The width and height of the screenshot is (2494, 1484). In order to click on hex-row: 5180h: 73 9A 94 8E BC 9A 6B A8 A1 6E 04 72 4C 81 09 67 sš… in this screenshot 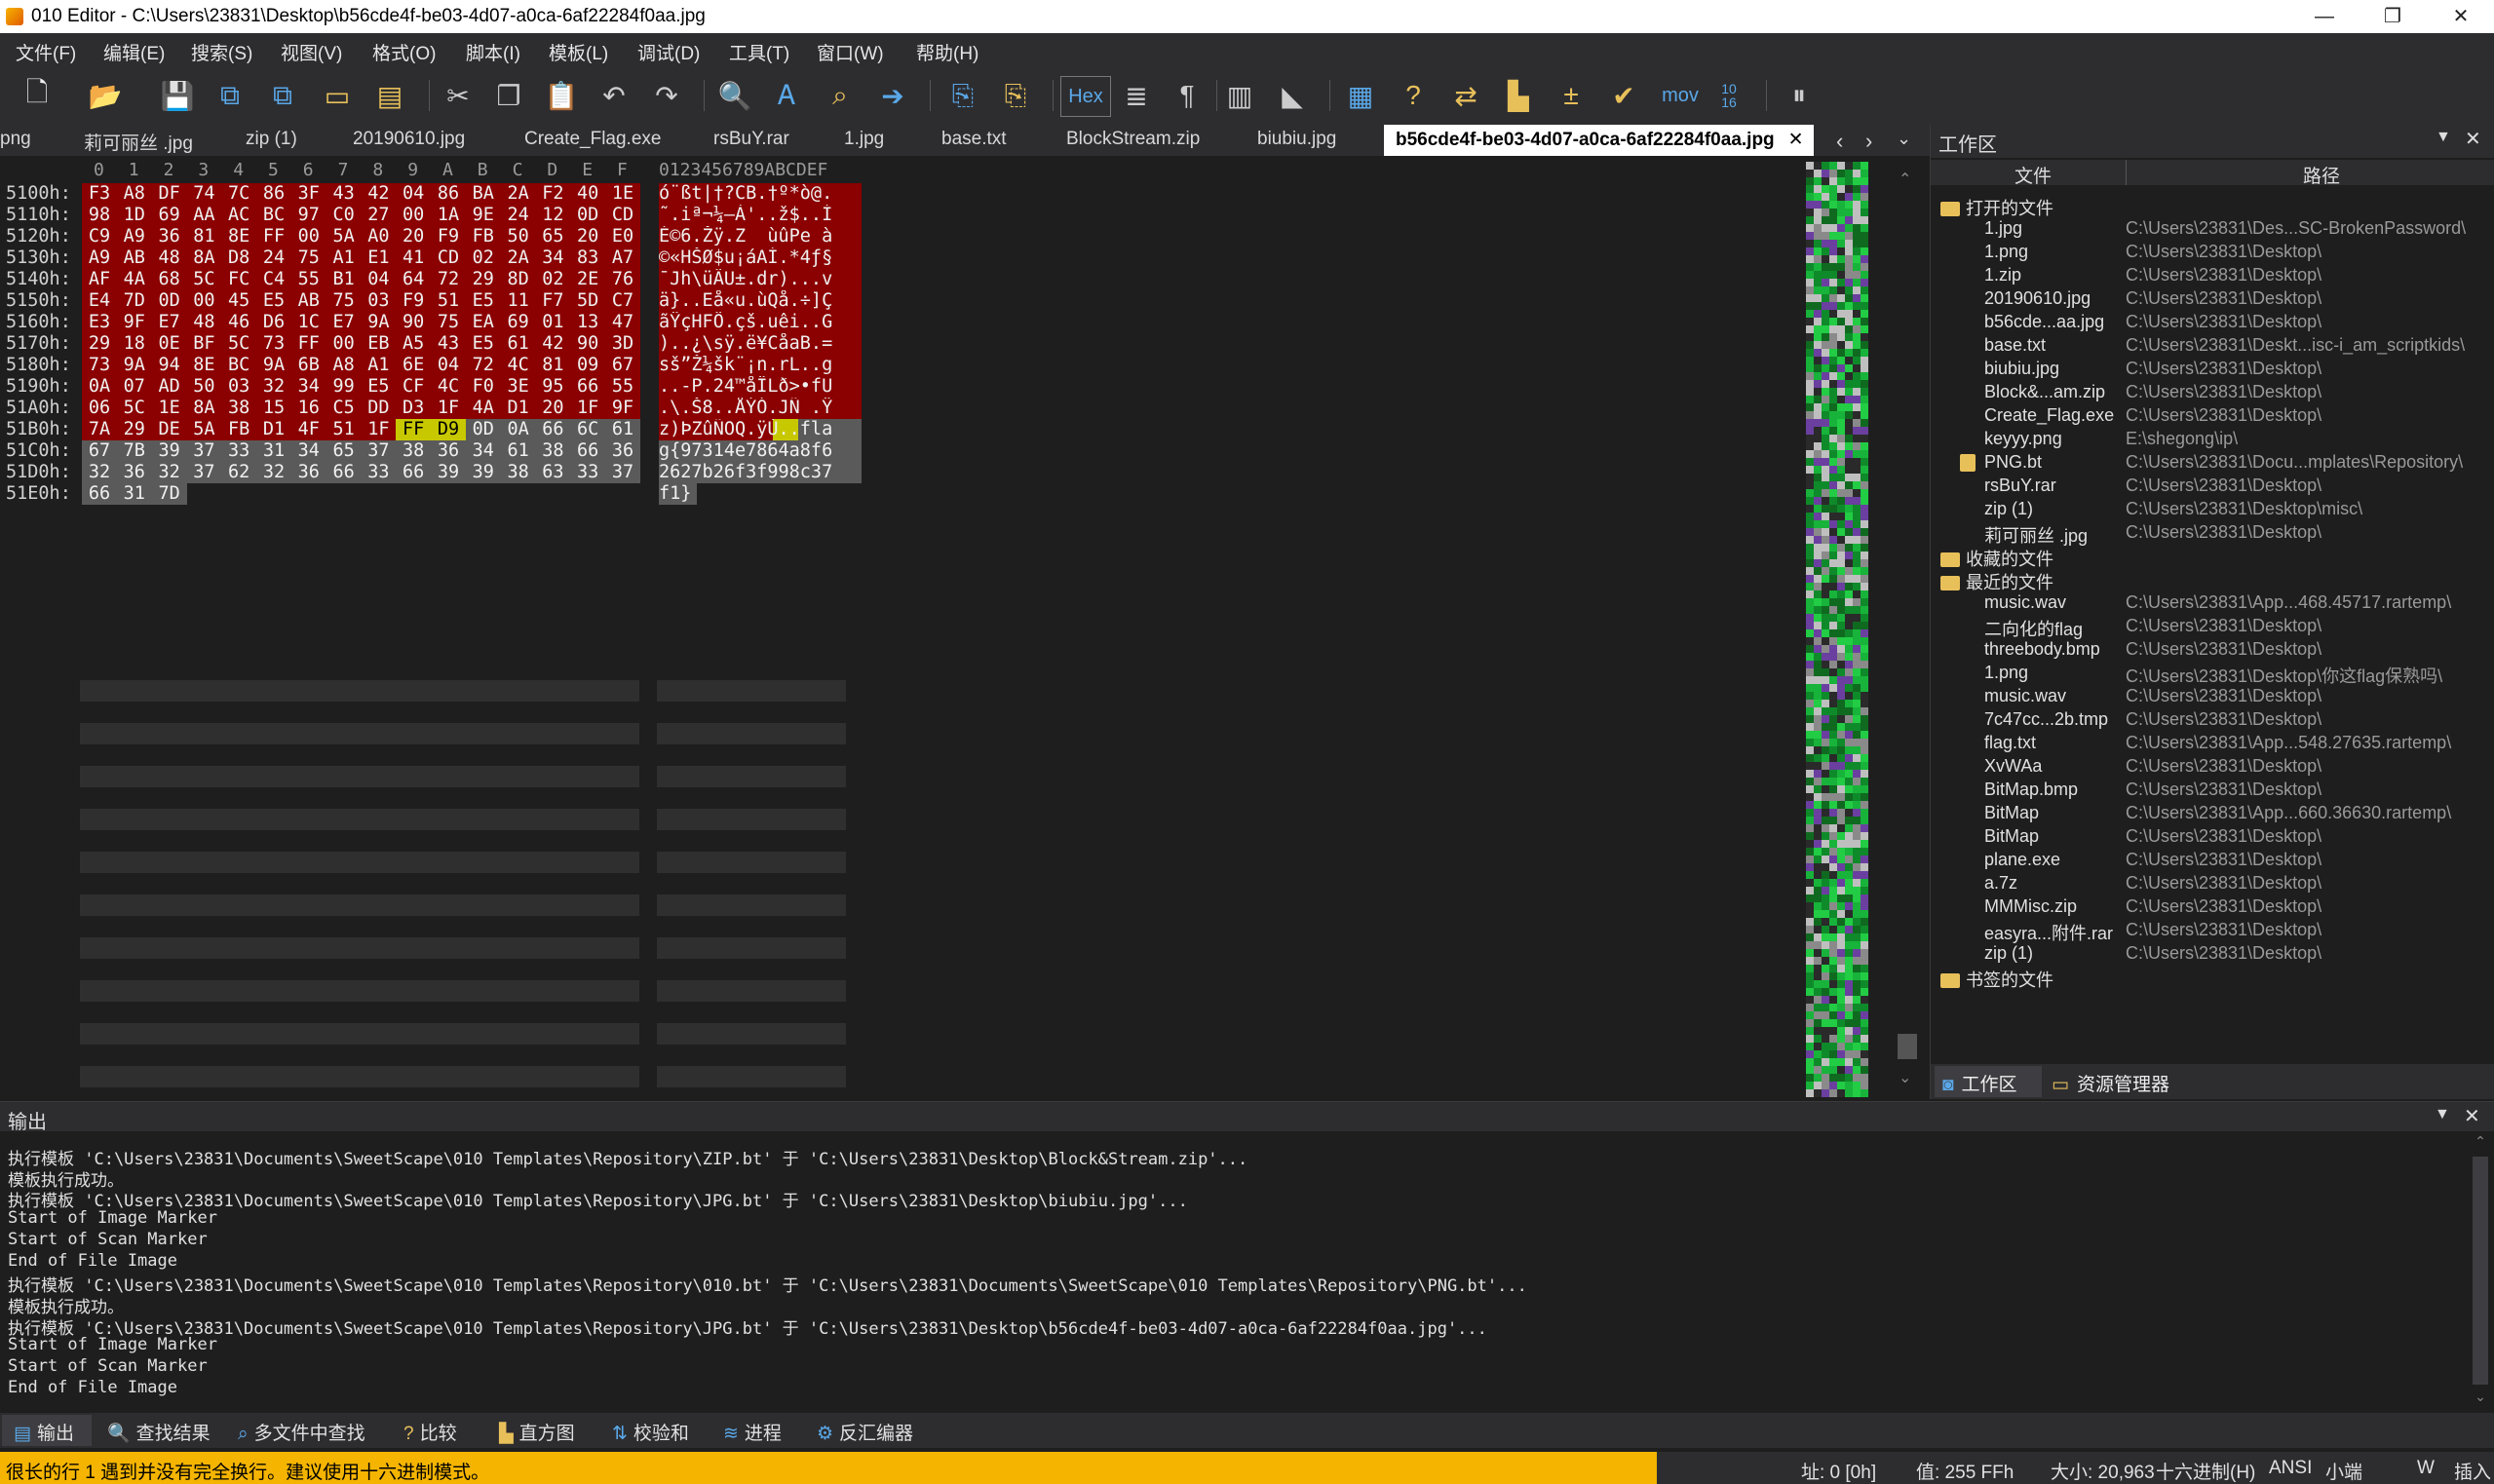, I will do `click(431, 365)`.